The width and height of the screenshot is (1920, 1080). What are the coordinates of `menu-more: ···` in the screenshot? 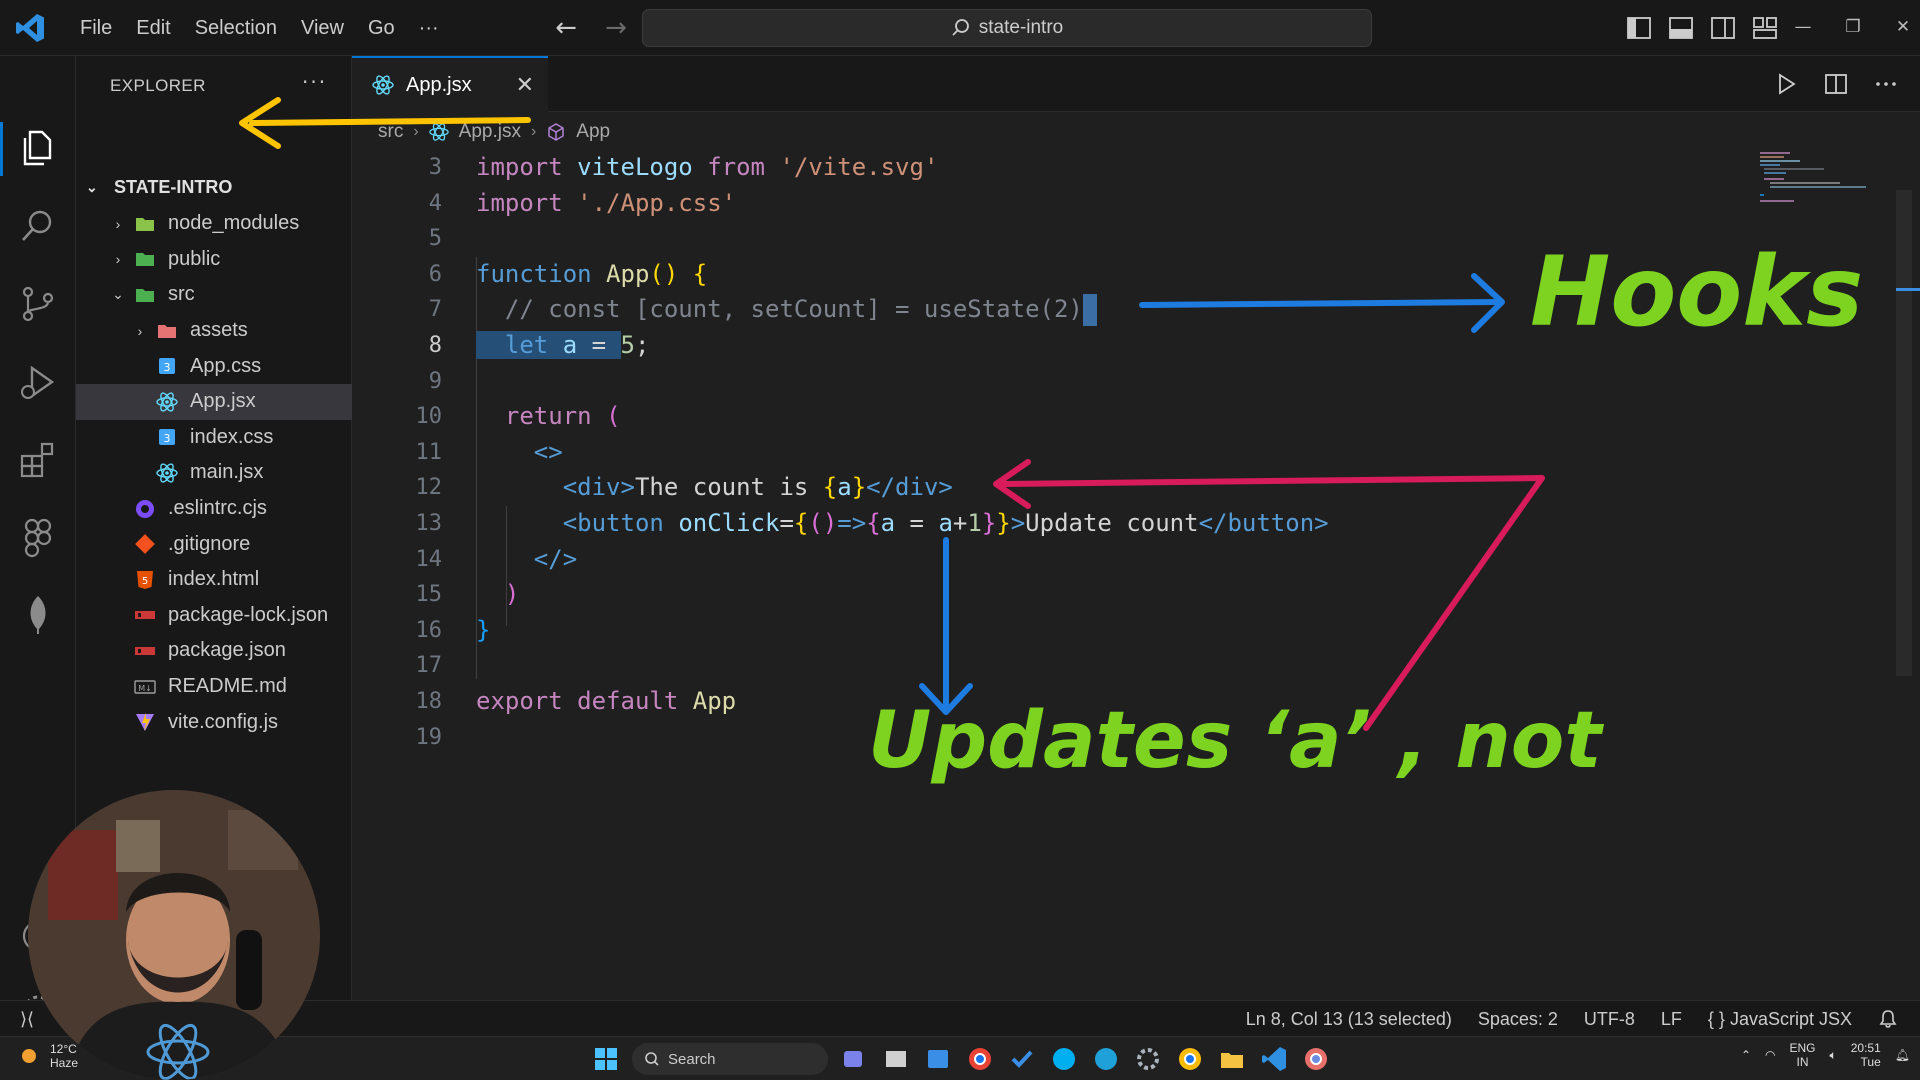 It's located at (429, 28).